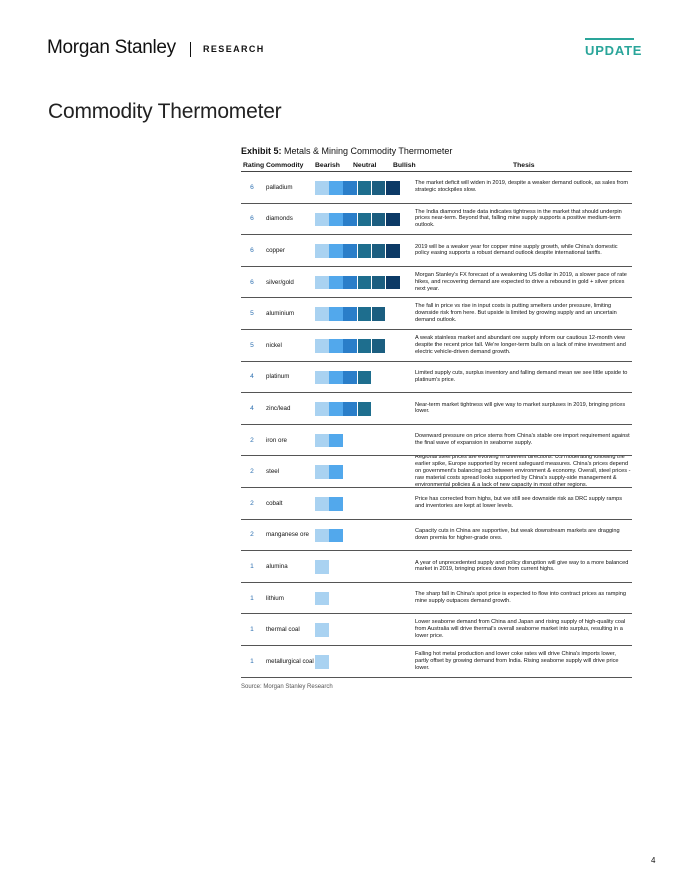 This screenshot has width=680, height=880. I want to click on update-accent-bar, so click(609, 39).